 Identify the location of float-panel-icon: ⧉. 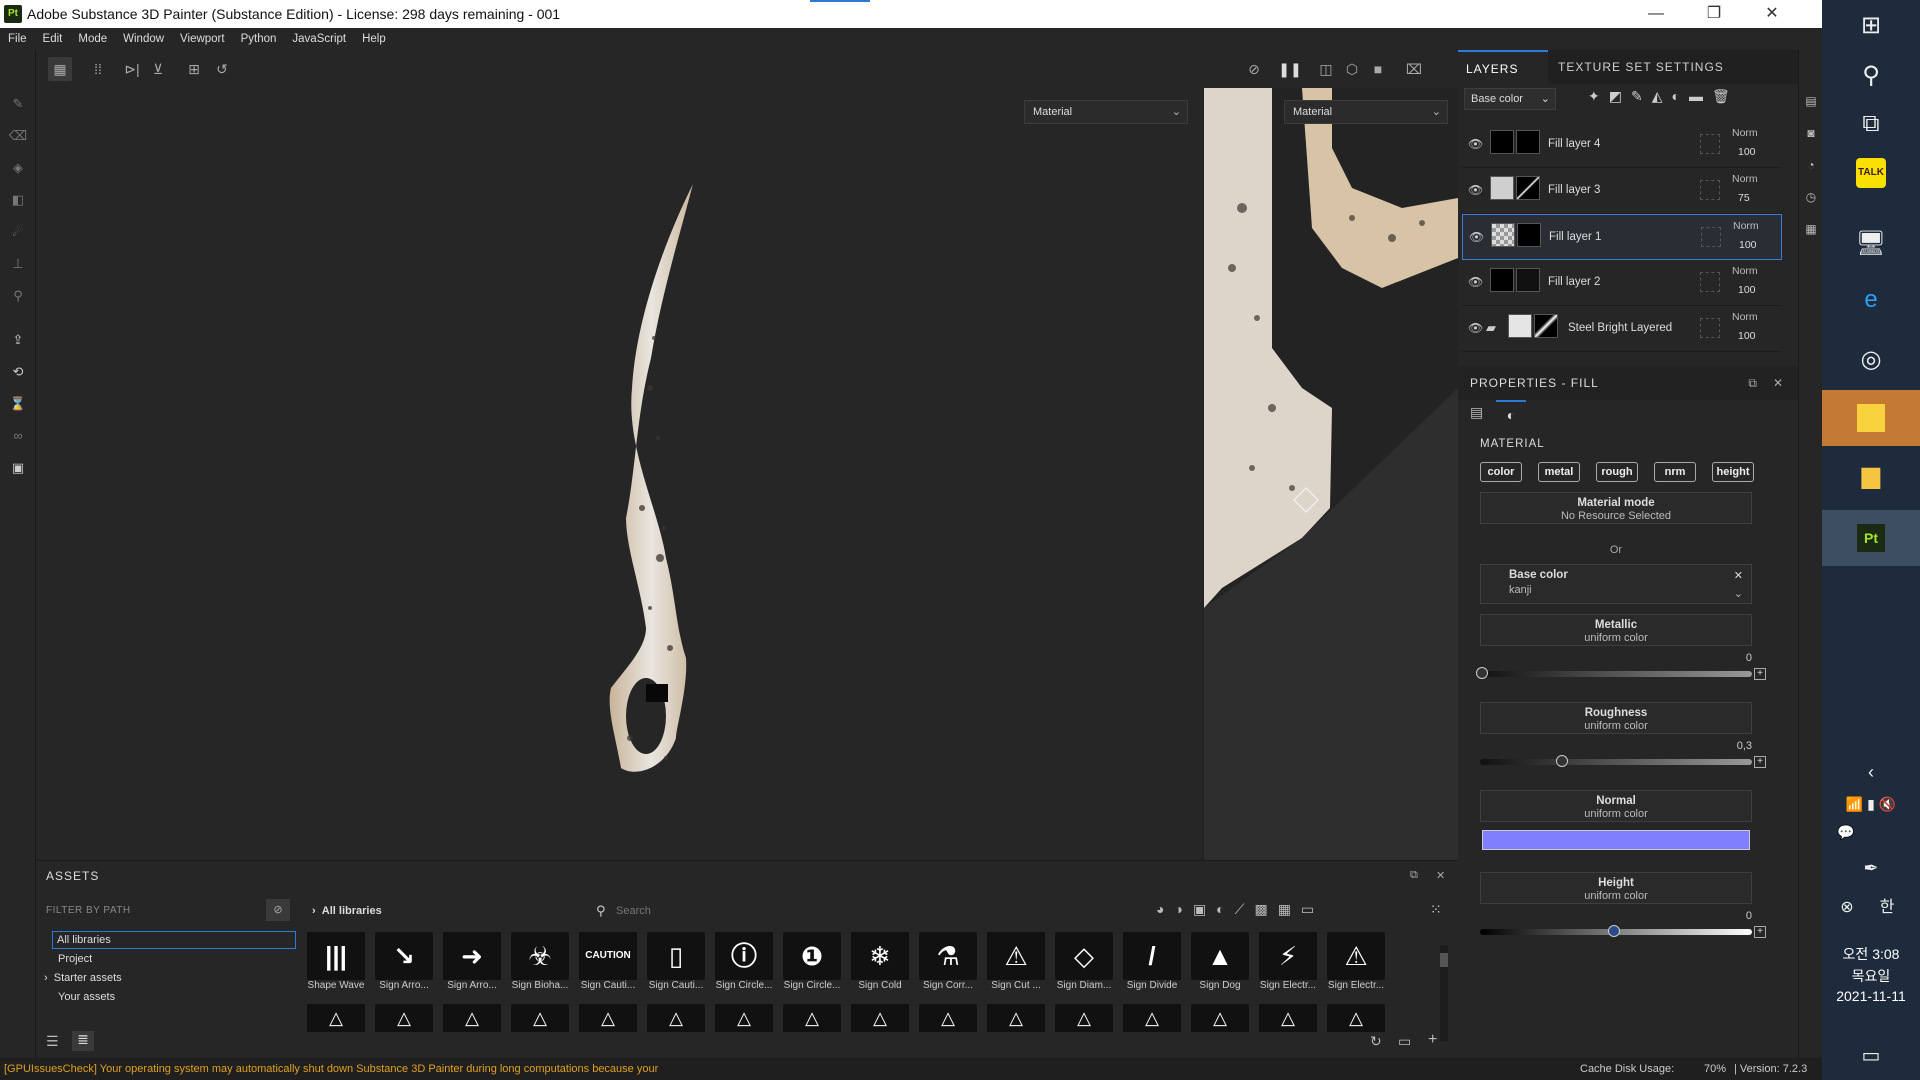
(1414, 875).